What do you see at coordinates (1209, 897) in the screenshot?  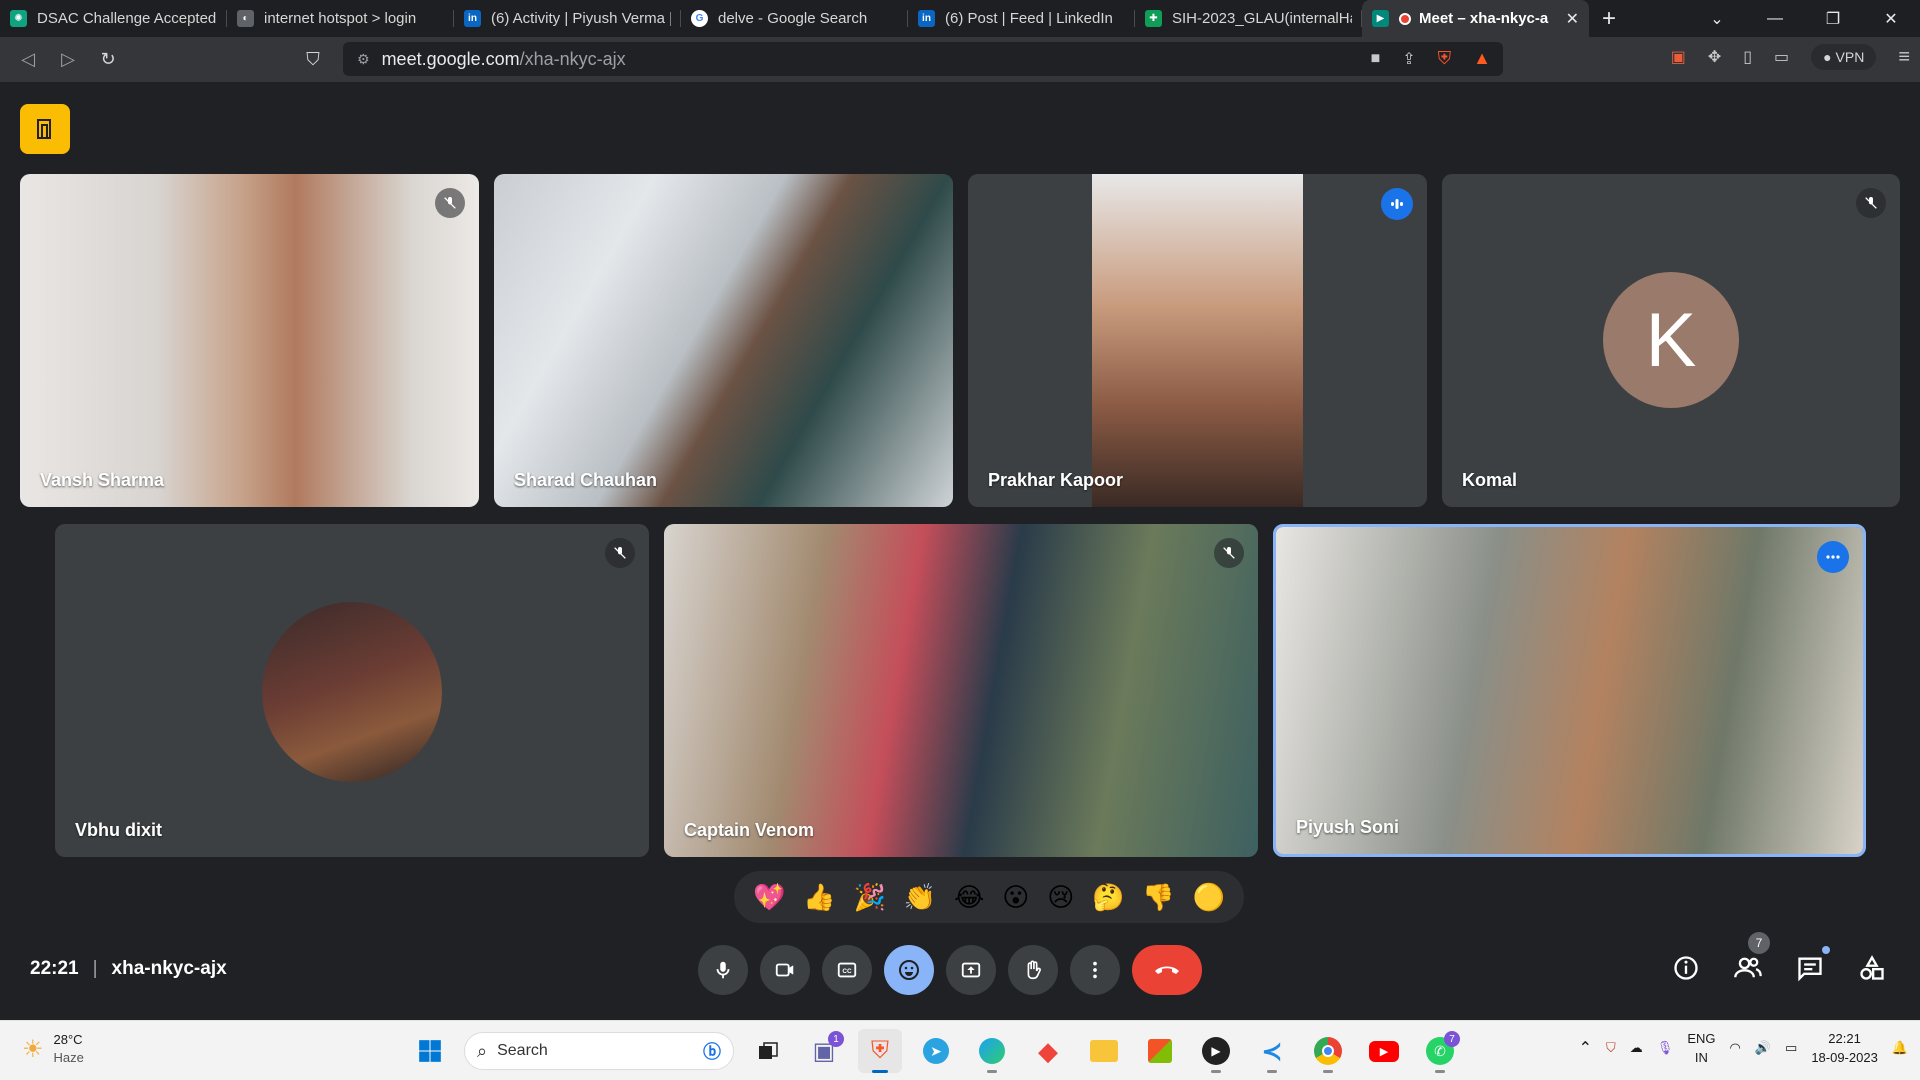 I see `reaction-skin-tone: 🟡` at bounding box center [1209, 897].